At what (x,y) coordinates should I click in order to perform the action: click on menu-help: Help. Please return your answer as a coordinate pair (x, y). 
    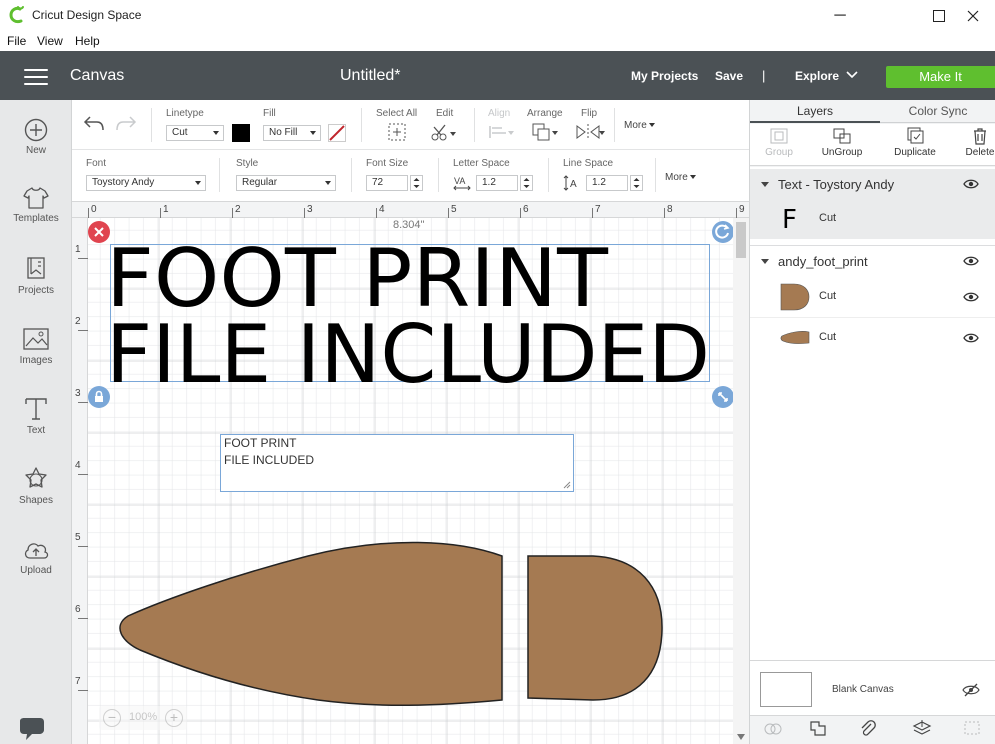
    Looking at the image, I should click on (87, 41).